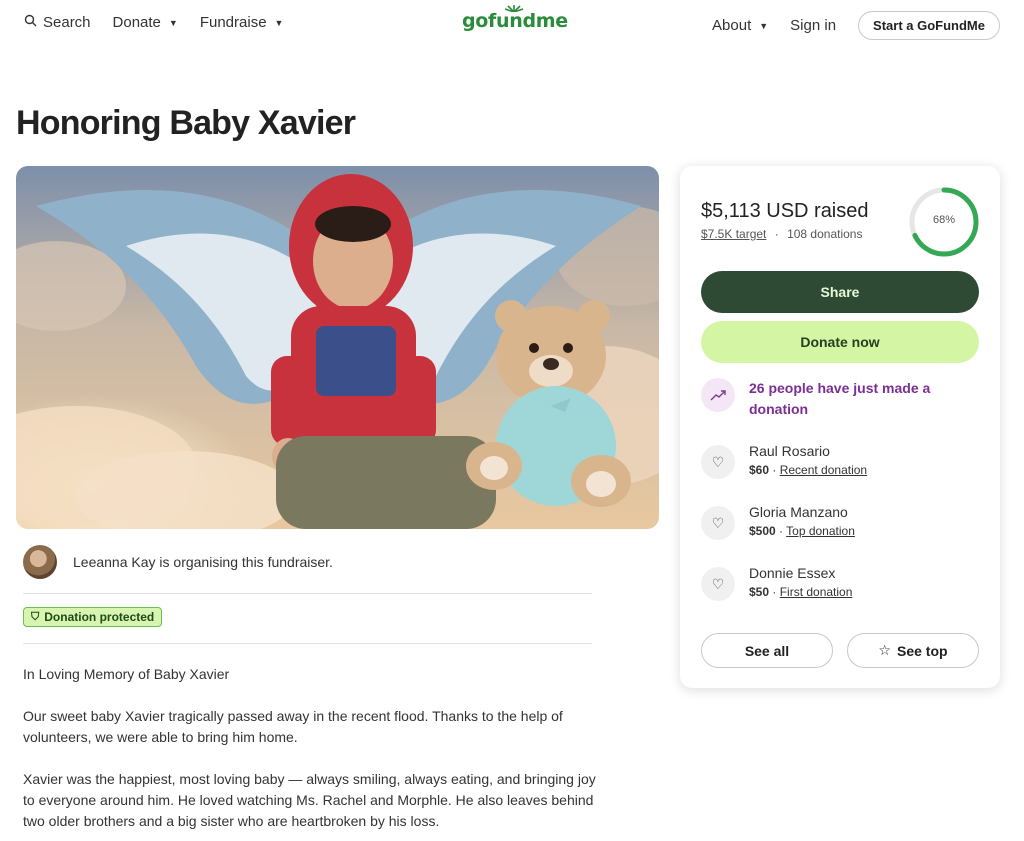  Describe the element at coordinates (35, 616) in the screenshot. I see `shield-icon: ⛉` at that location.